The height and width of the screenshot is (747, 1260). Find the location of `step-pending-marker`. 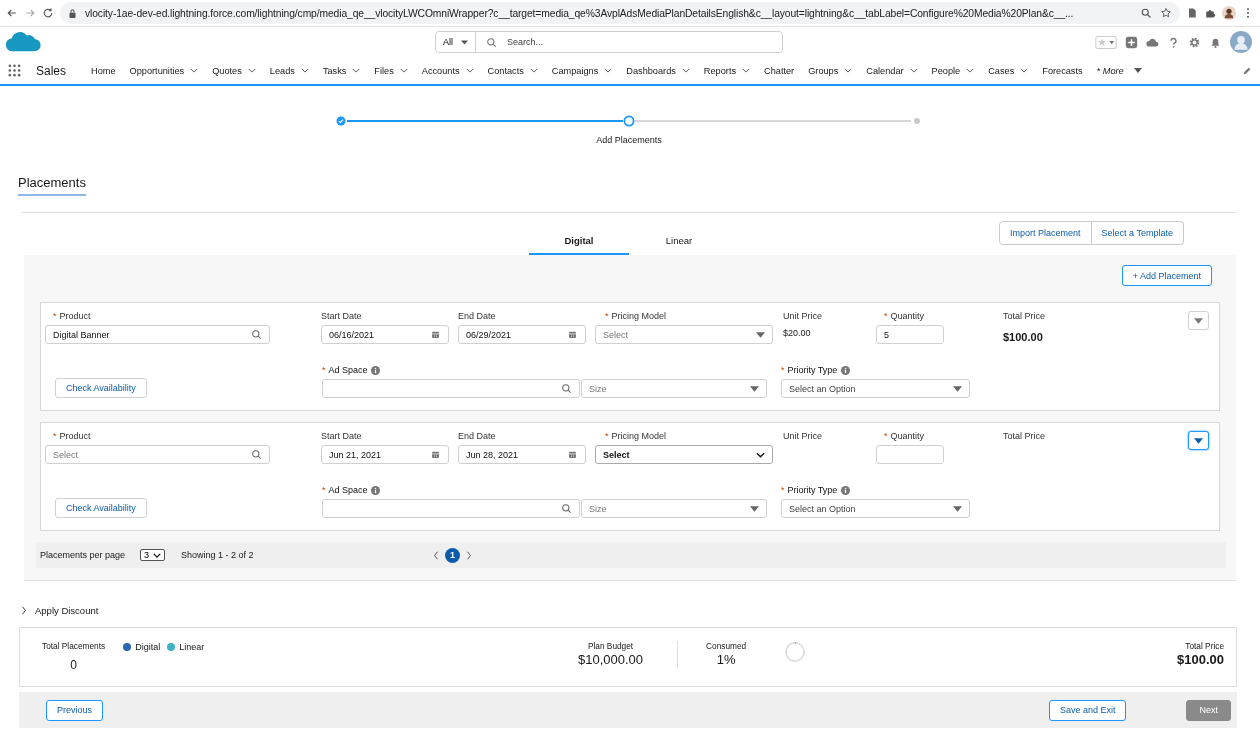

step-pending-marker is located at coordinates (917, 121).